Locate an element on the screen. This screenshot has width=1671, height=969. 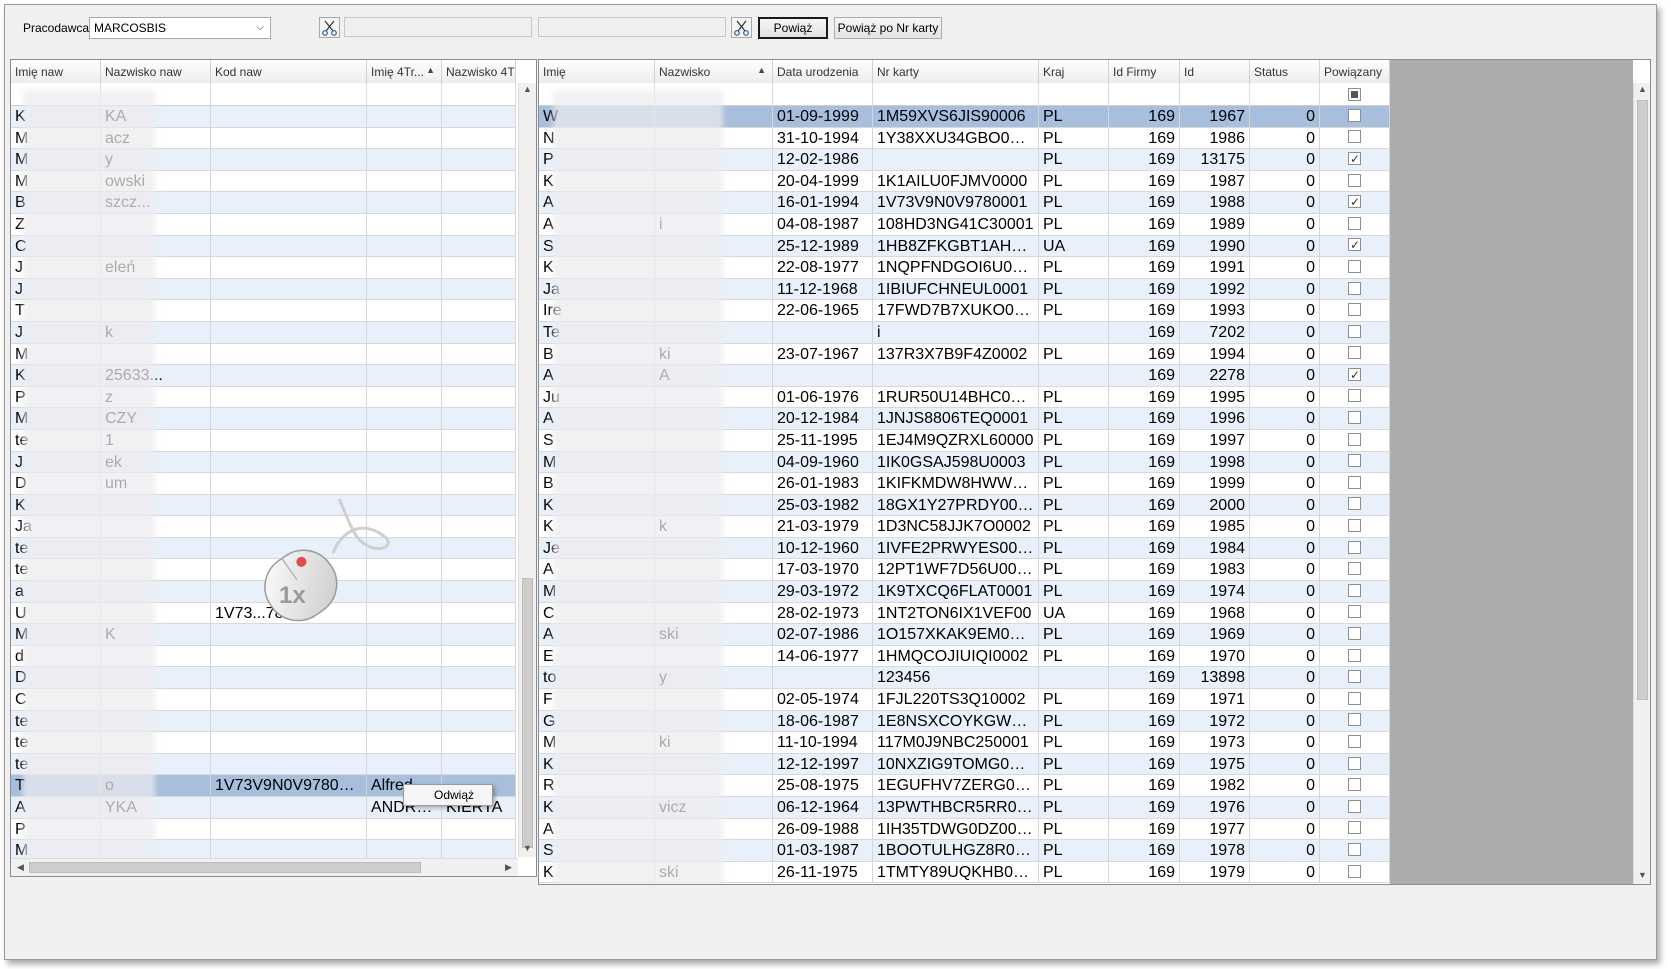
table-cell: 21-03-1979 is located at coordinates (823, 526).